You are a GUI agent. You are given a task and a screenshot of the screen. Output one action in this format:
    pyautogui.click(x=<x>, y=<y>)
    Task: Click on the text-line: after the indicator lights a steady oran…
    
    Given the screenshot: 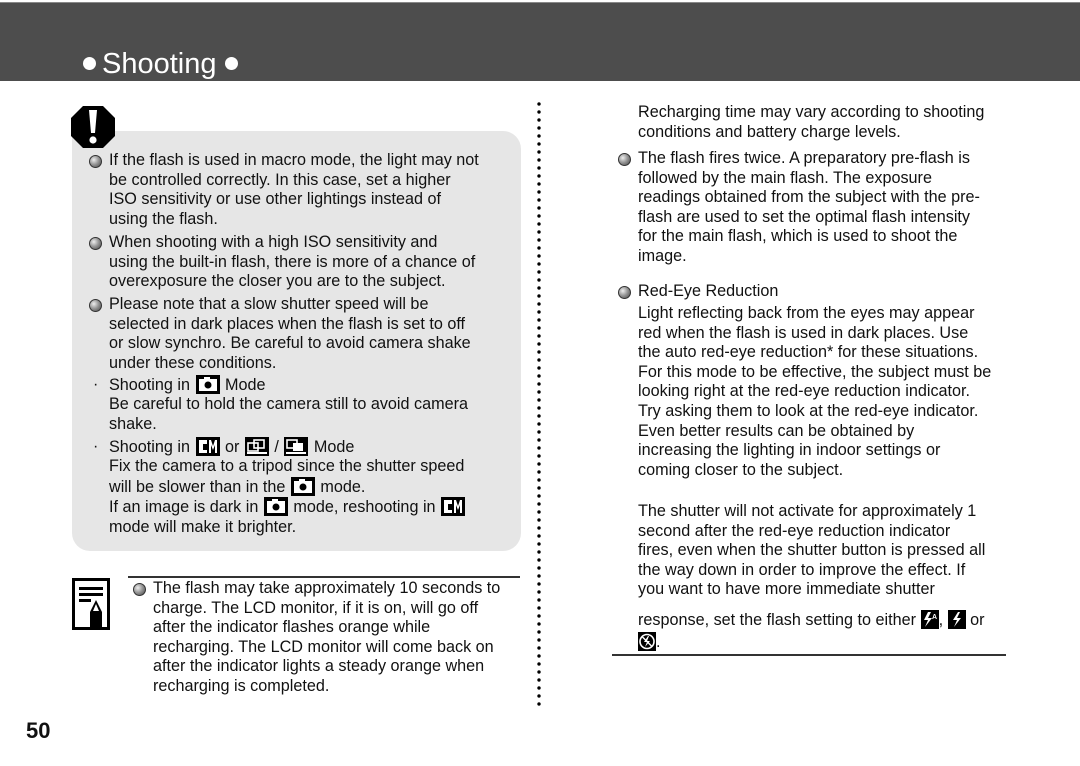 What is the action you would take?
    pyautogui.click(x=319, y=666)
    